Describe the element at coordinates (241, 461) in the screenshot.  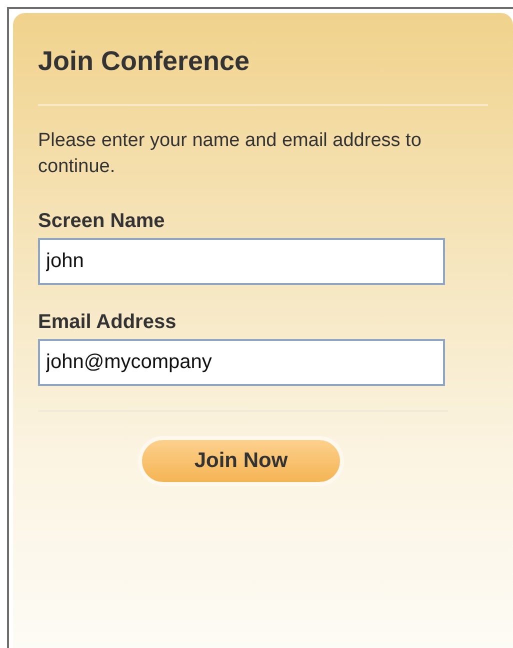
I see `join-now-button: Join Now` at that location.